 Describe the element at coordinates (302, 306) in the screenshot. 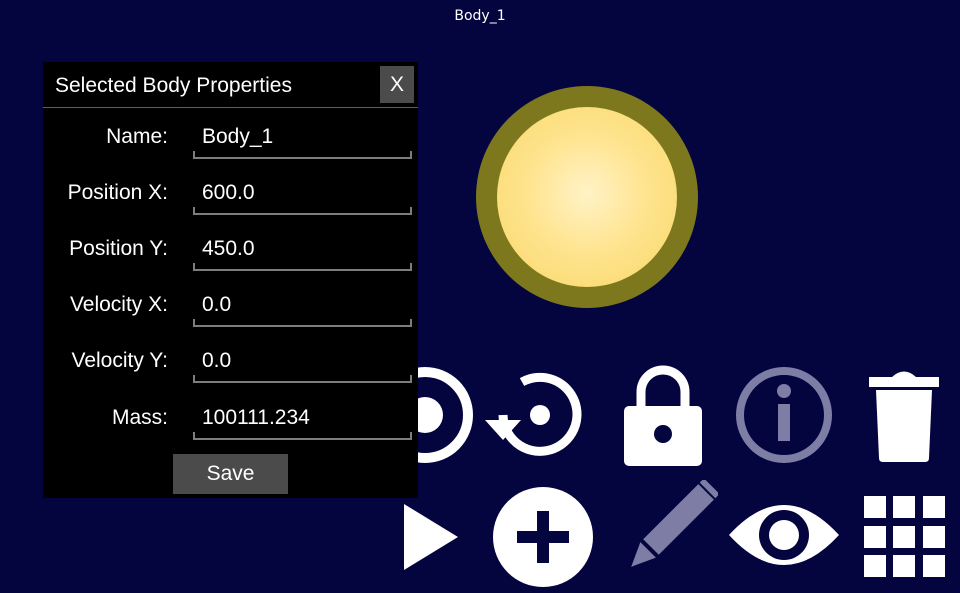

I see `velocity-x-field: 0.0` at that location.